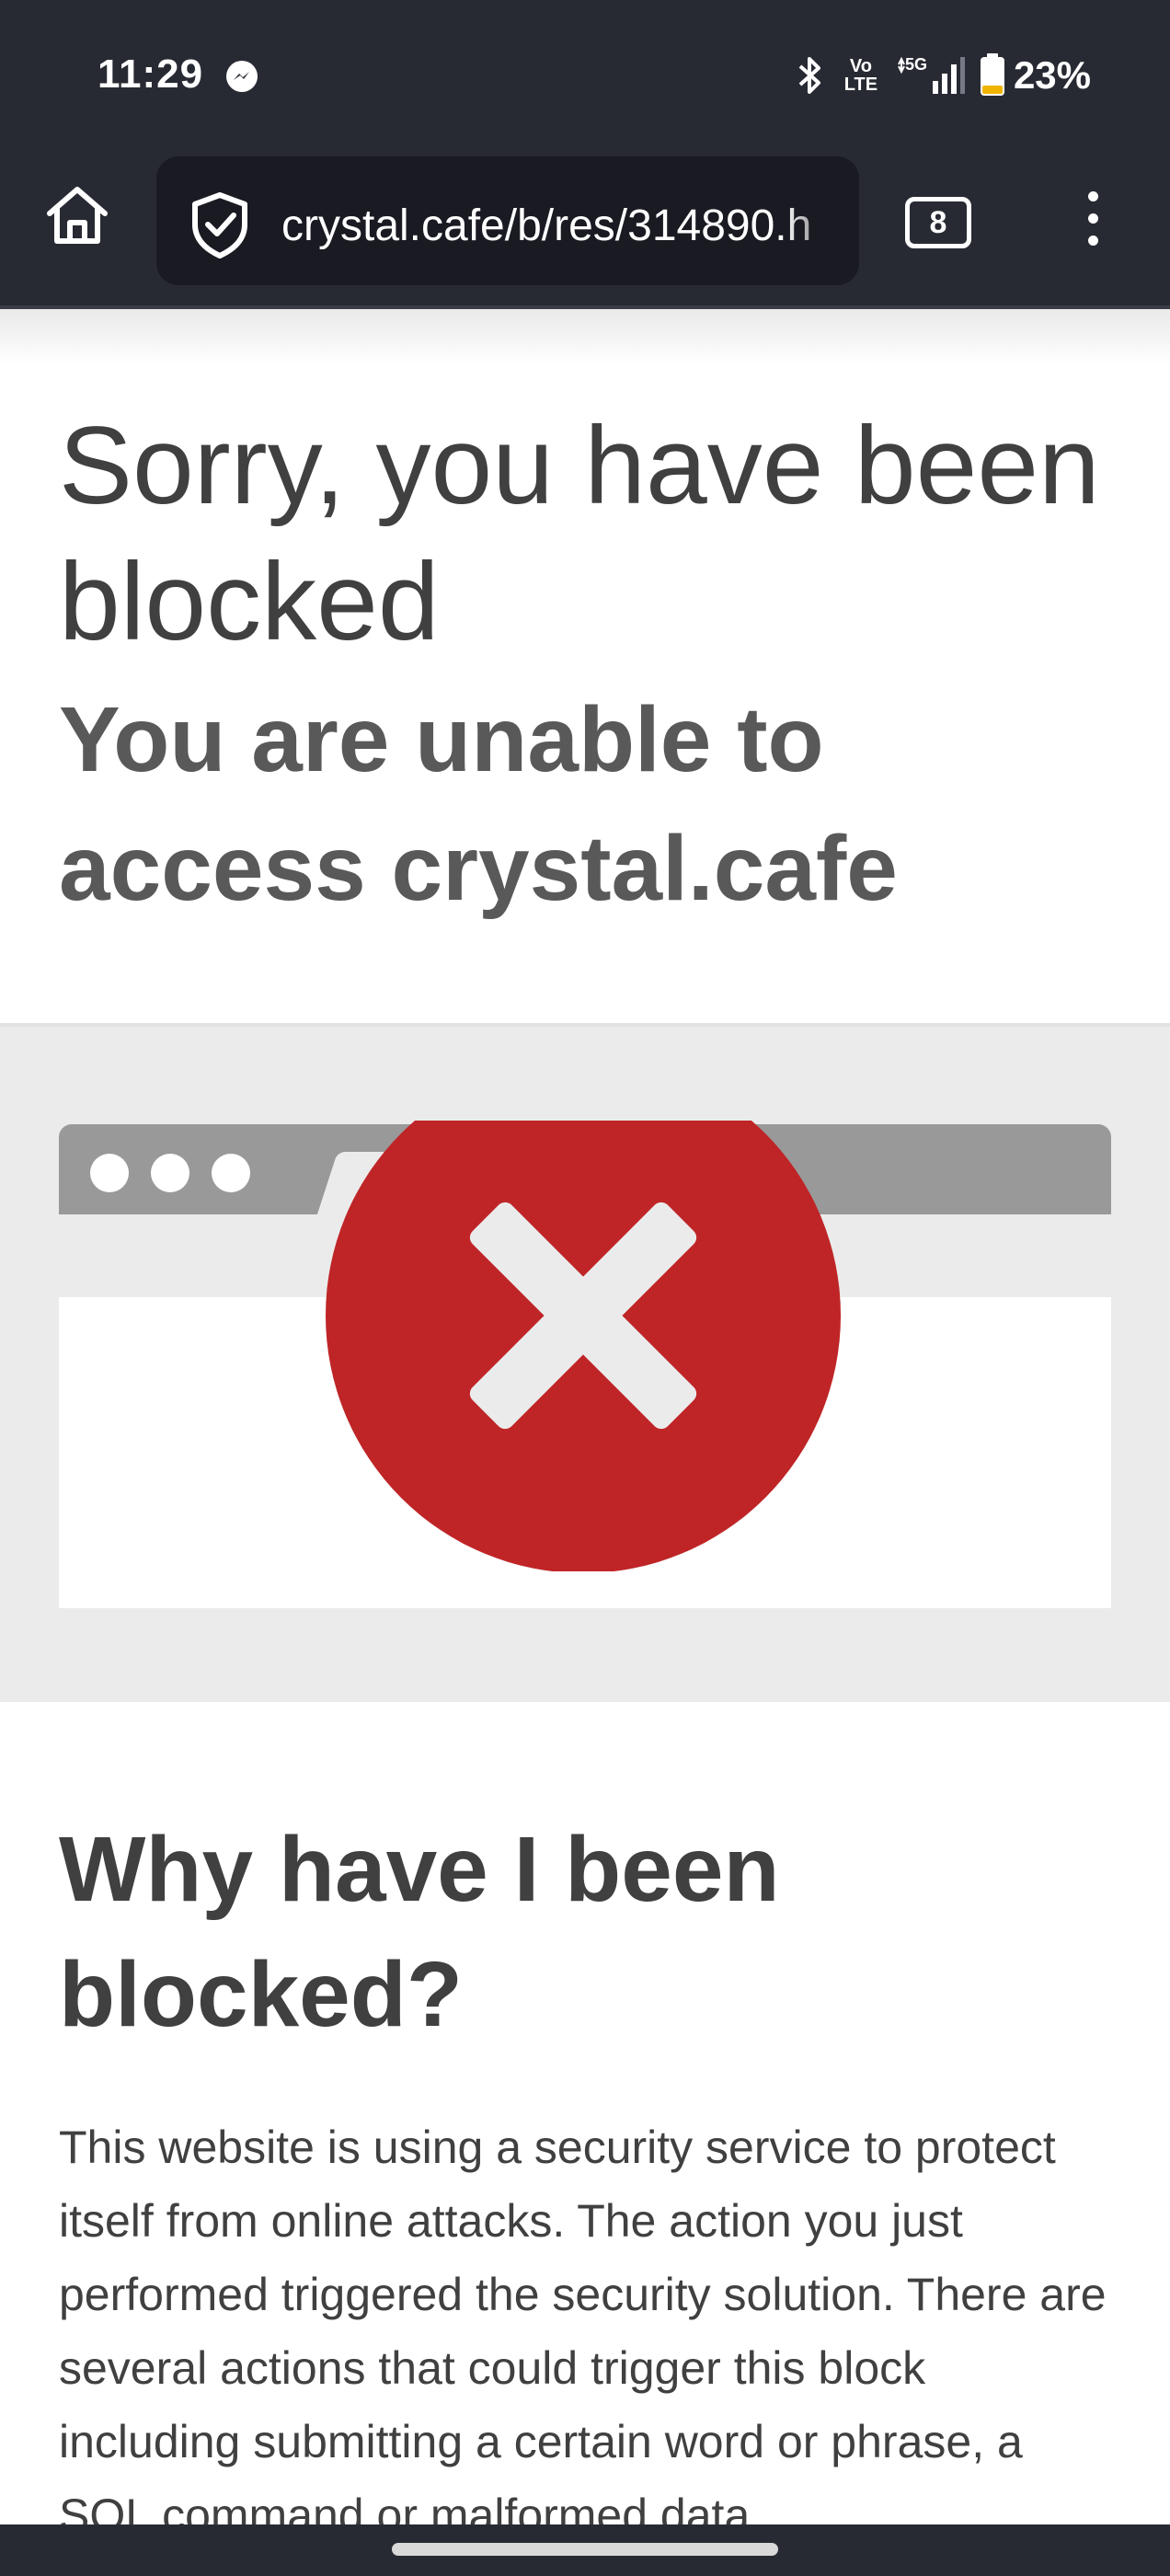 The height and width of the screenshot is (2576, 1170). I want to click on signal-icon: 5G, so click(931, 74).